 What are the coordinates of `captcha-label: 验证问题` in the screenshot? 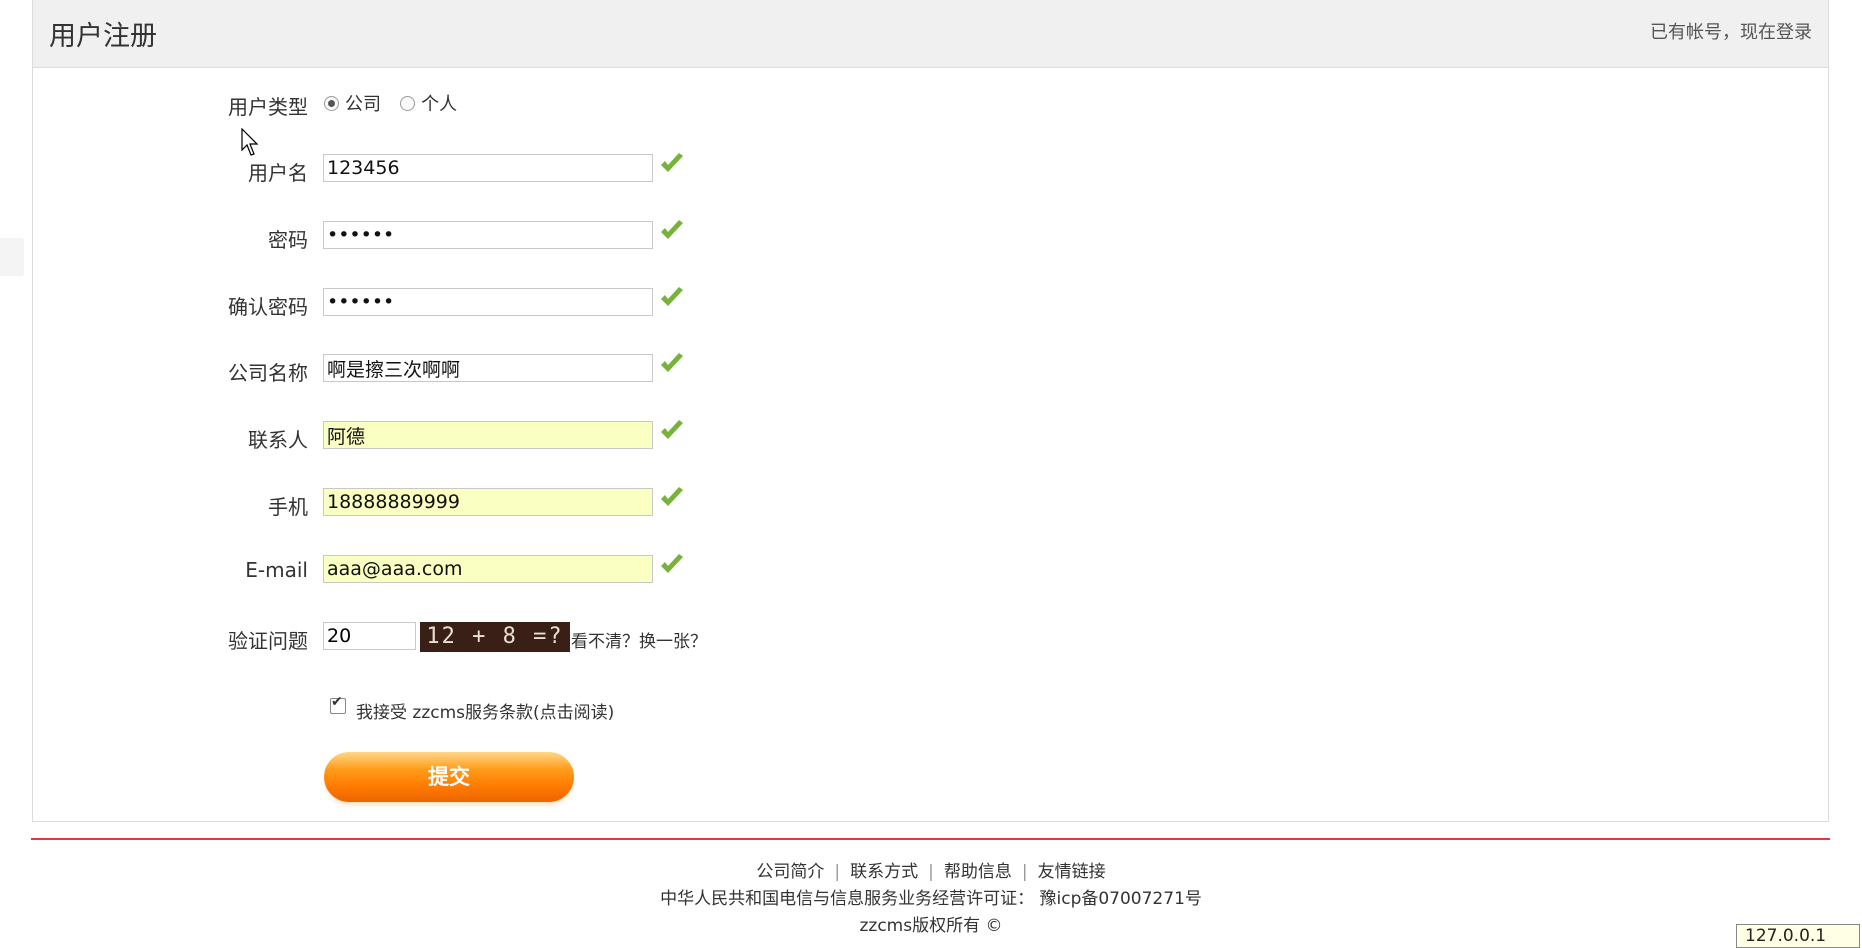 It's located at (268, 641).